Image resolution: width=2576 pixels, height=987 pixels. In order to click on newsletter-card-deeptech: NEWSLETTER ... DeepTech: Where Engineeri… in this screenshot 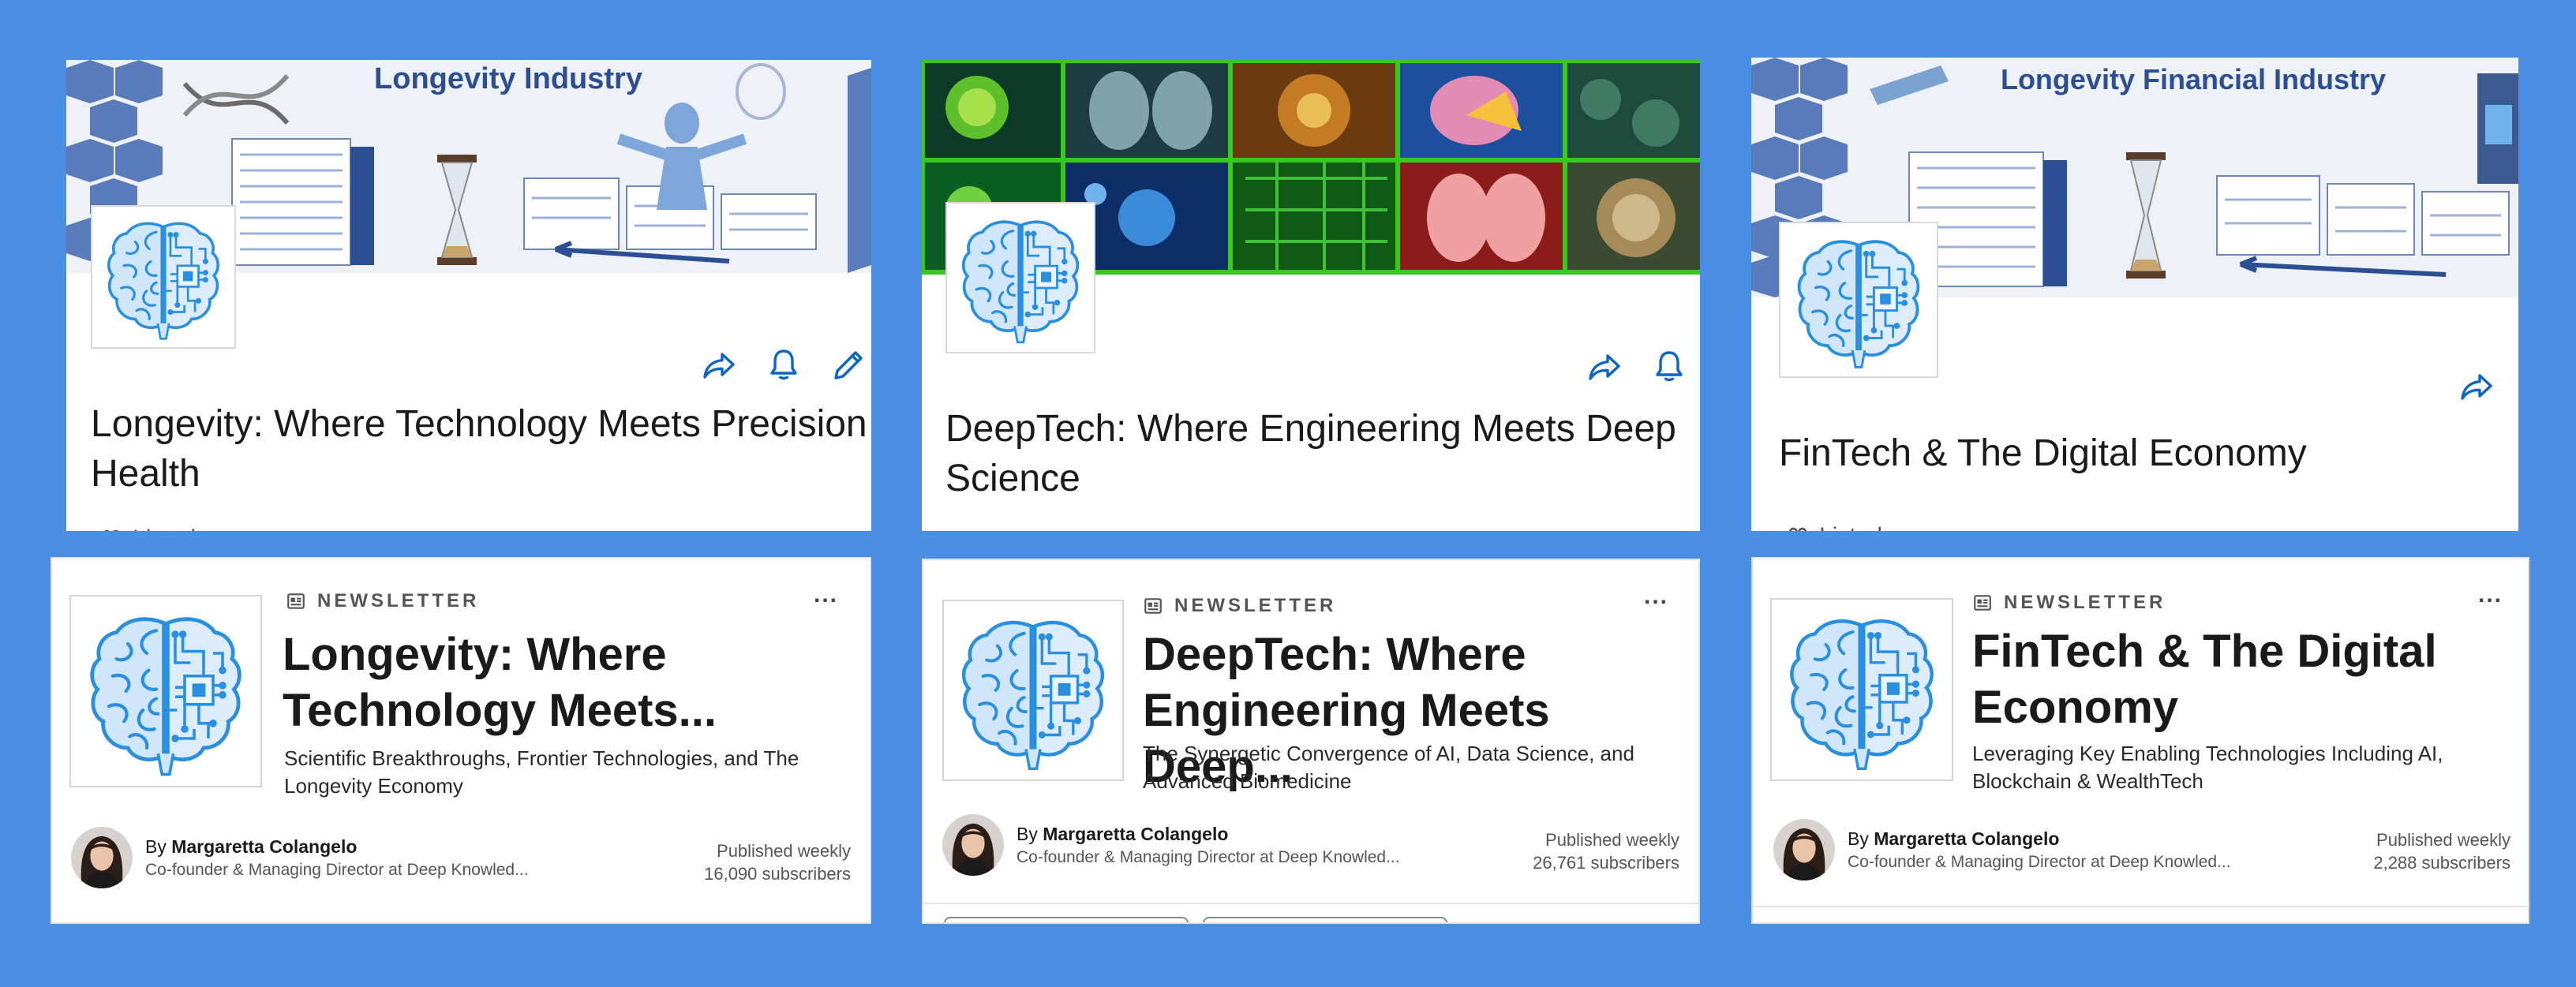, I will do `click(1311, 741)`.